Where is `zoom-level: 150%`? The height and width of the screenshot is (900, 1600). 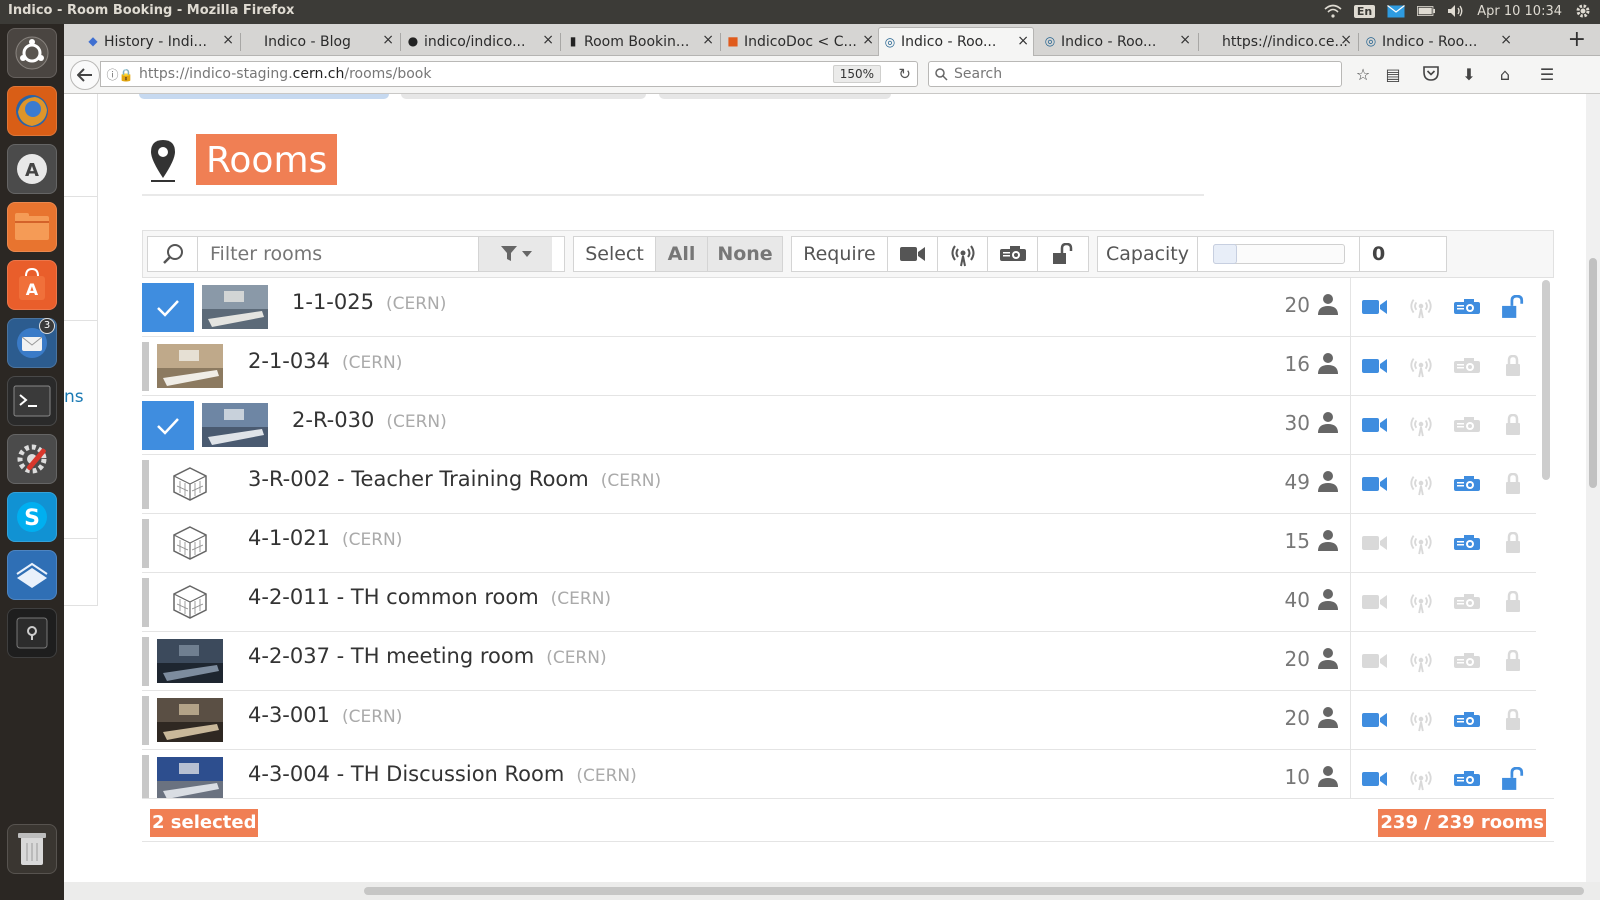
zoom-level: 150% is located at coordinates (856, 74).